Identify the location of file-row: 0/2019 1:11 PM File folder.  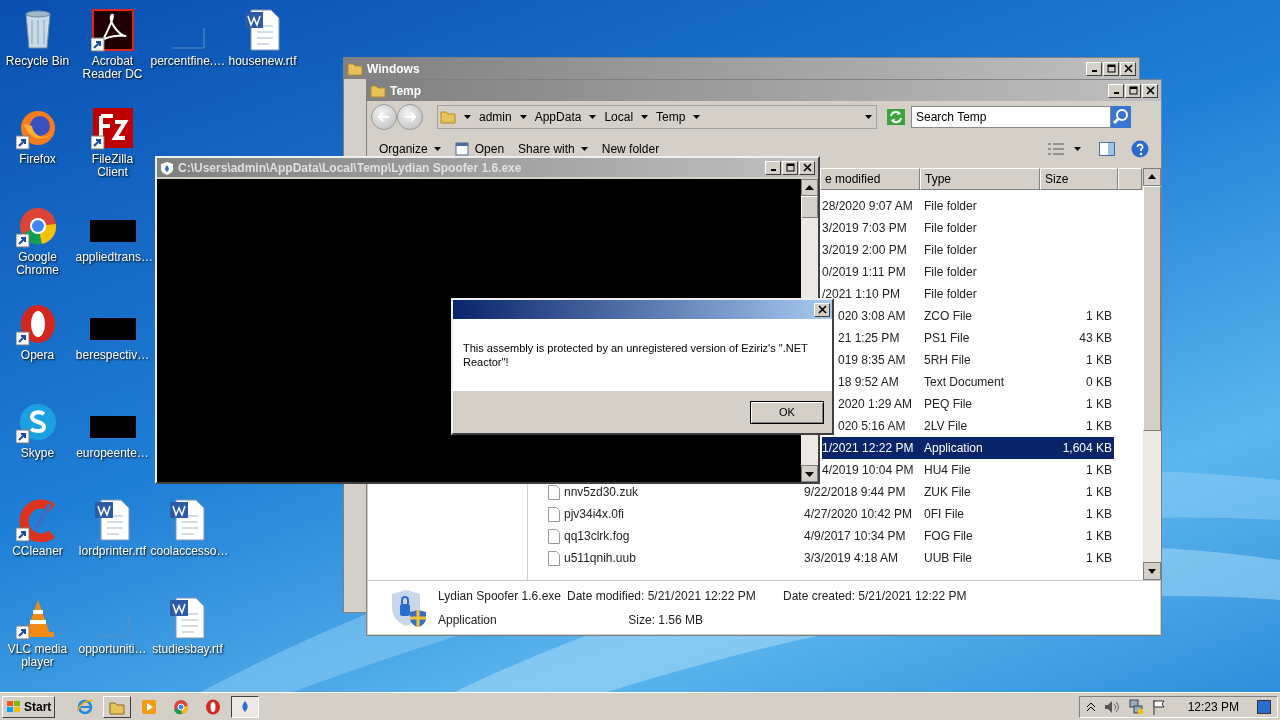
(968, 272).